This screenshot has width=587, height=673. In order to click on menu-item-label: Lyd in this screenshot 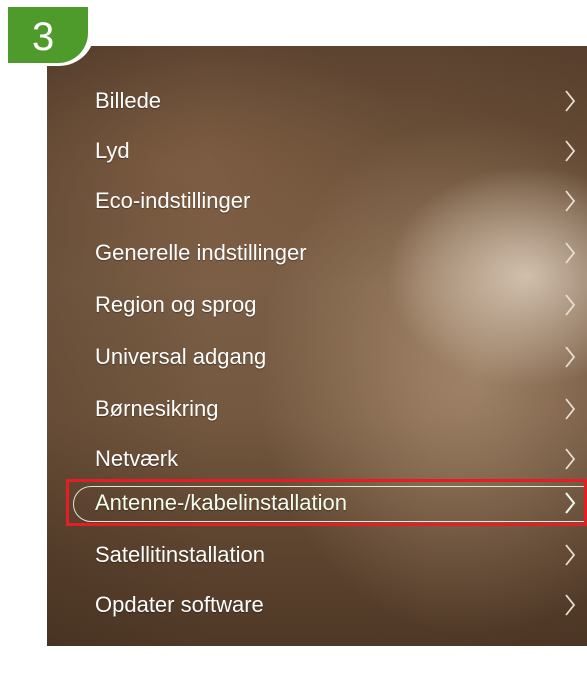, I will do `click(112, 150)`.